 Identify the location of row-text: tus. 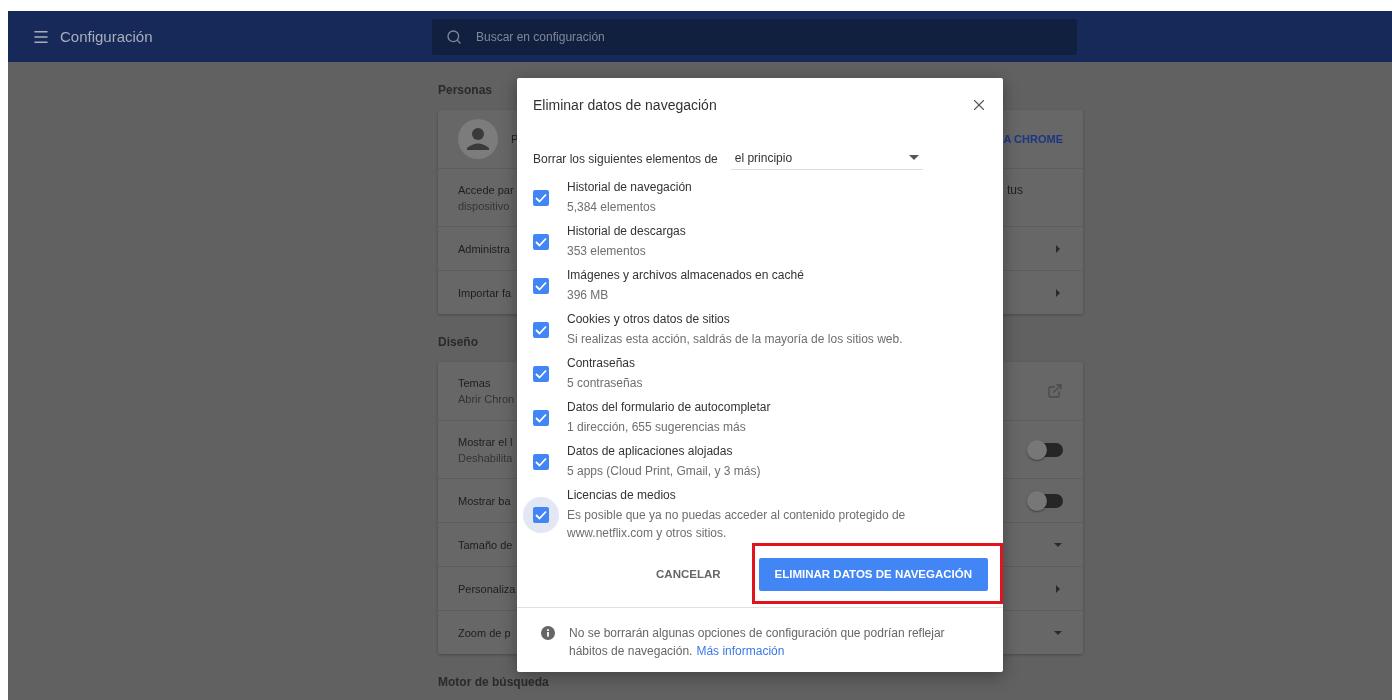
(1015, 190).